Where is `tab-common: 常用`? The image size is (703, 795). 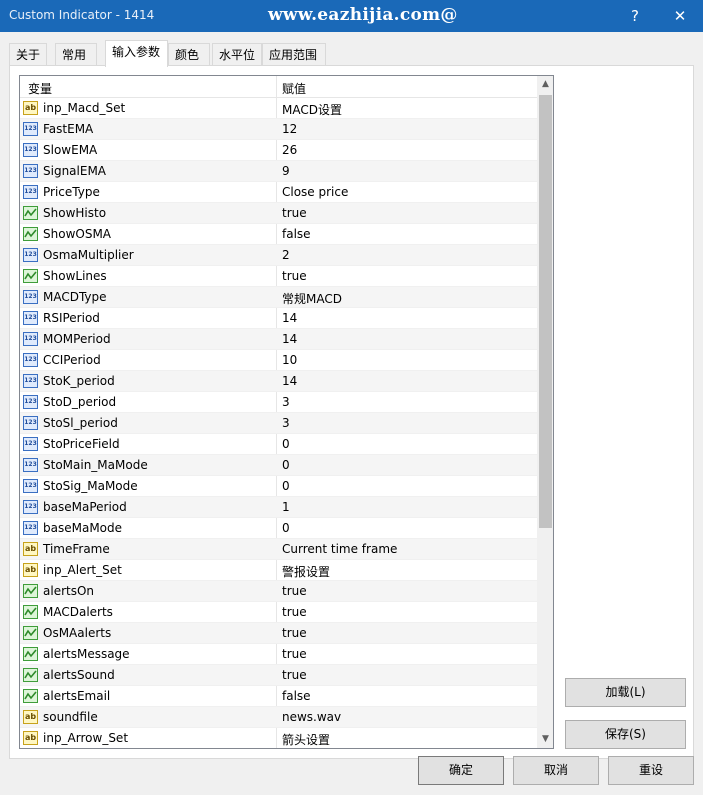 tab-common: 常用 is located at coordinates (76, 54).